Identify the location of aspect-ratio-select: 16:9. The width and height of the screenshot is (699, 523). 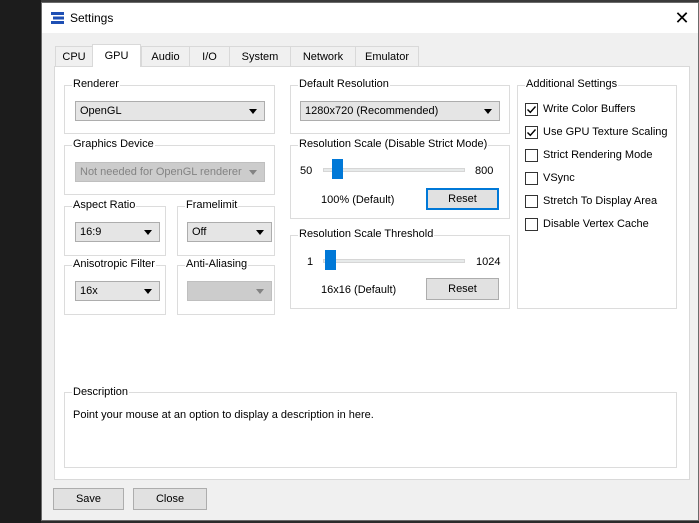
(117, 232).